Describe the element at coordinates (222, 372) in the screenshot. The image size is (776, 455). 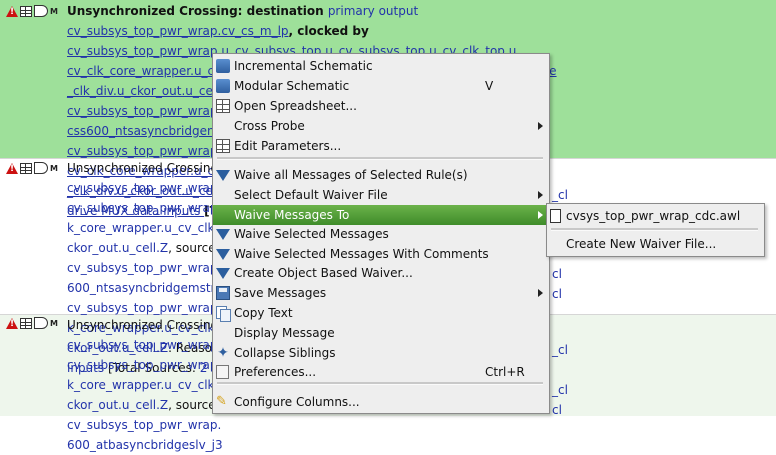
I see `preferences-icon` at that location.